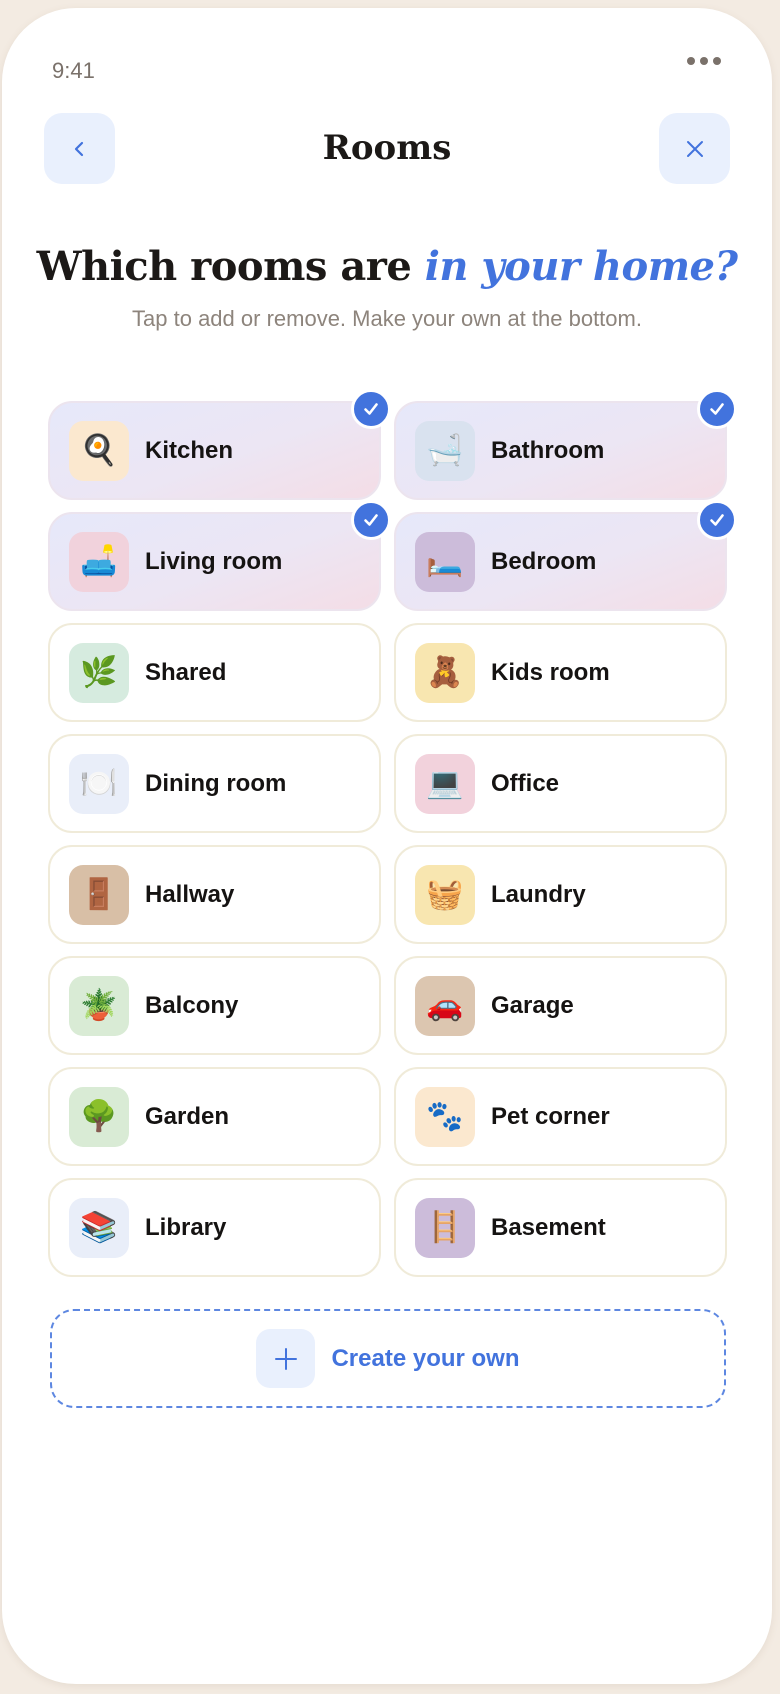 The height and width of the screenshot is (1694, 780). I want to click on room-label: Kitchen, so click(189, 450).